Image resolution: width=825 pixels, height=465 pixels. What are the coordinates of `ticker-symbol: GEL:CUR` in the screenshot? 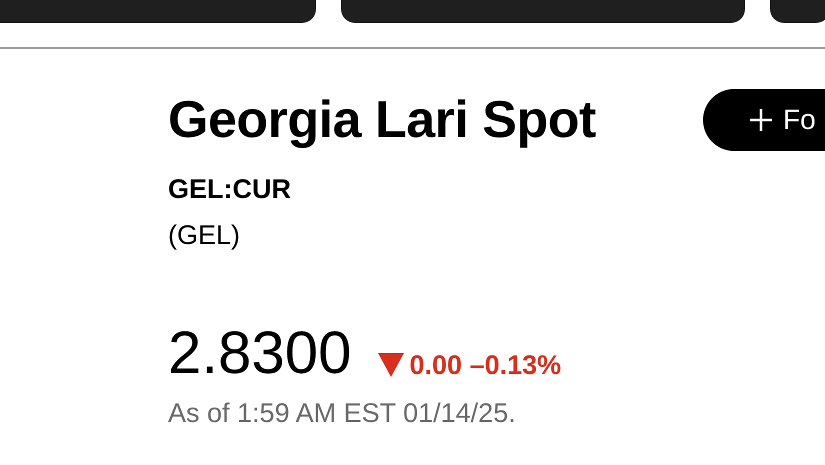 It's located at (229, 189).